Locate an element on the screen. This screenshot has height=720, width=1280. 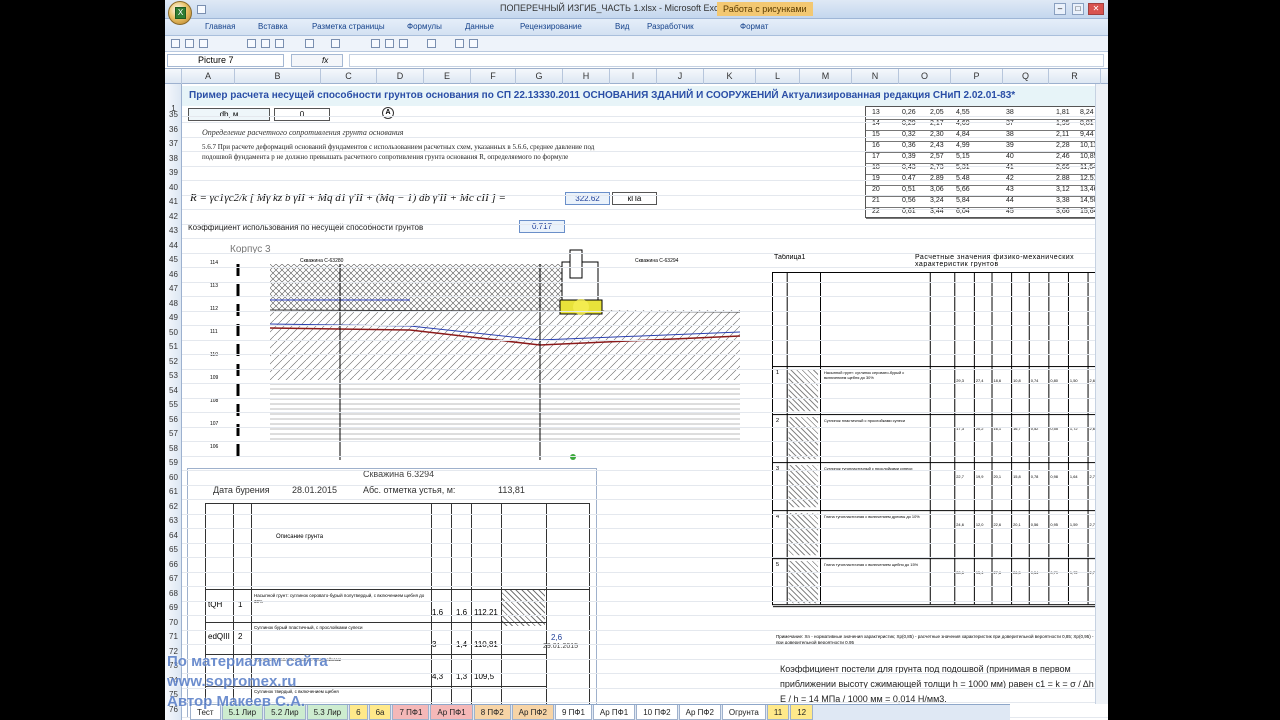
ribbon-tab-8: Формат is located at coordinates (754, 26).